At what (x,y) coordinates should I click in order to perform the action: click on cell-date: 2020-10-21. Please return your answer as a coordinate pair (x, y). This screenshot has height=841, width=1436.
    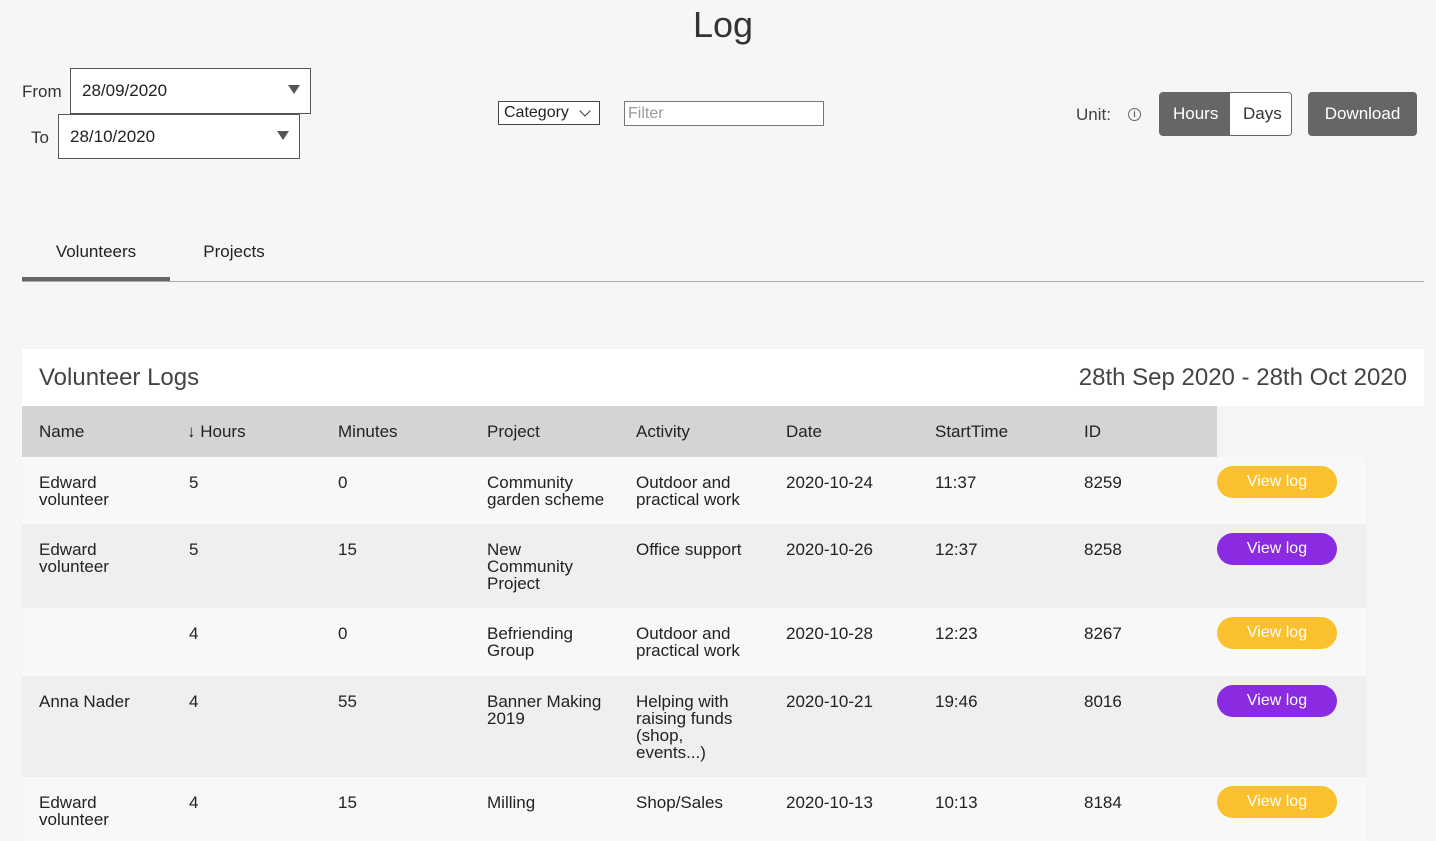
    Looking at the image, I should click on (829, 701).